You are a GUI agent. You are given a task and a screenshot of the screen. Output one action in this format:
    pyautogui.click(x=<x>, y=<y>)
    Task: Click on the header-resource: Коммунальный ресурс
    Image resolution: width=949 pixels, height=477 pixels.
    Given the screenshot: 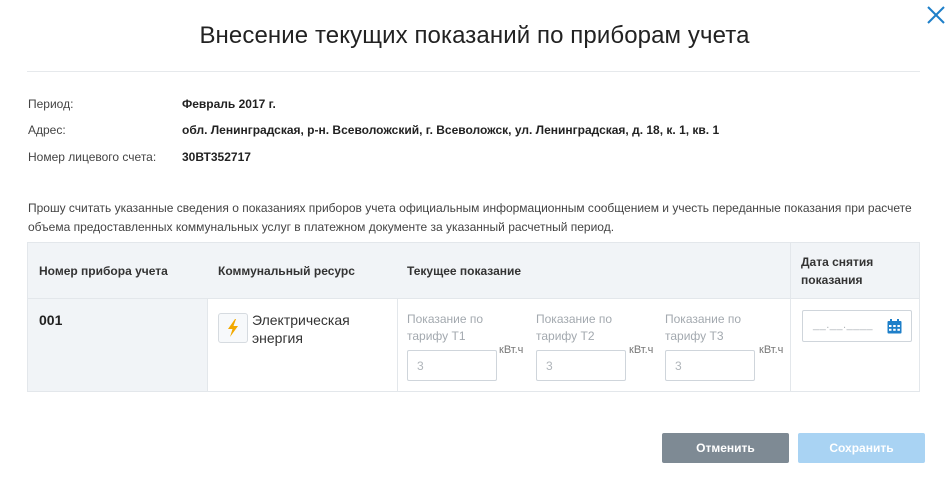 What is the action you would take?
    pyautogui.click(x=286, y=271)
    